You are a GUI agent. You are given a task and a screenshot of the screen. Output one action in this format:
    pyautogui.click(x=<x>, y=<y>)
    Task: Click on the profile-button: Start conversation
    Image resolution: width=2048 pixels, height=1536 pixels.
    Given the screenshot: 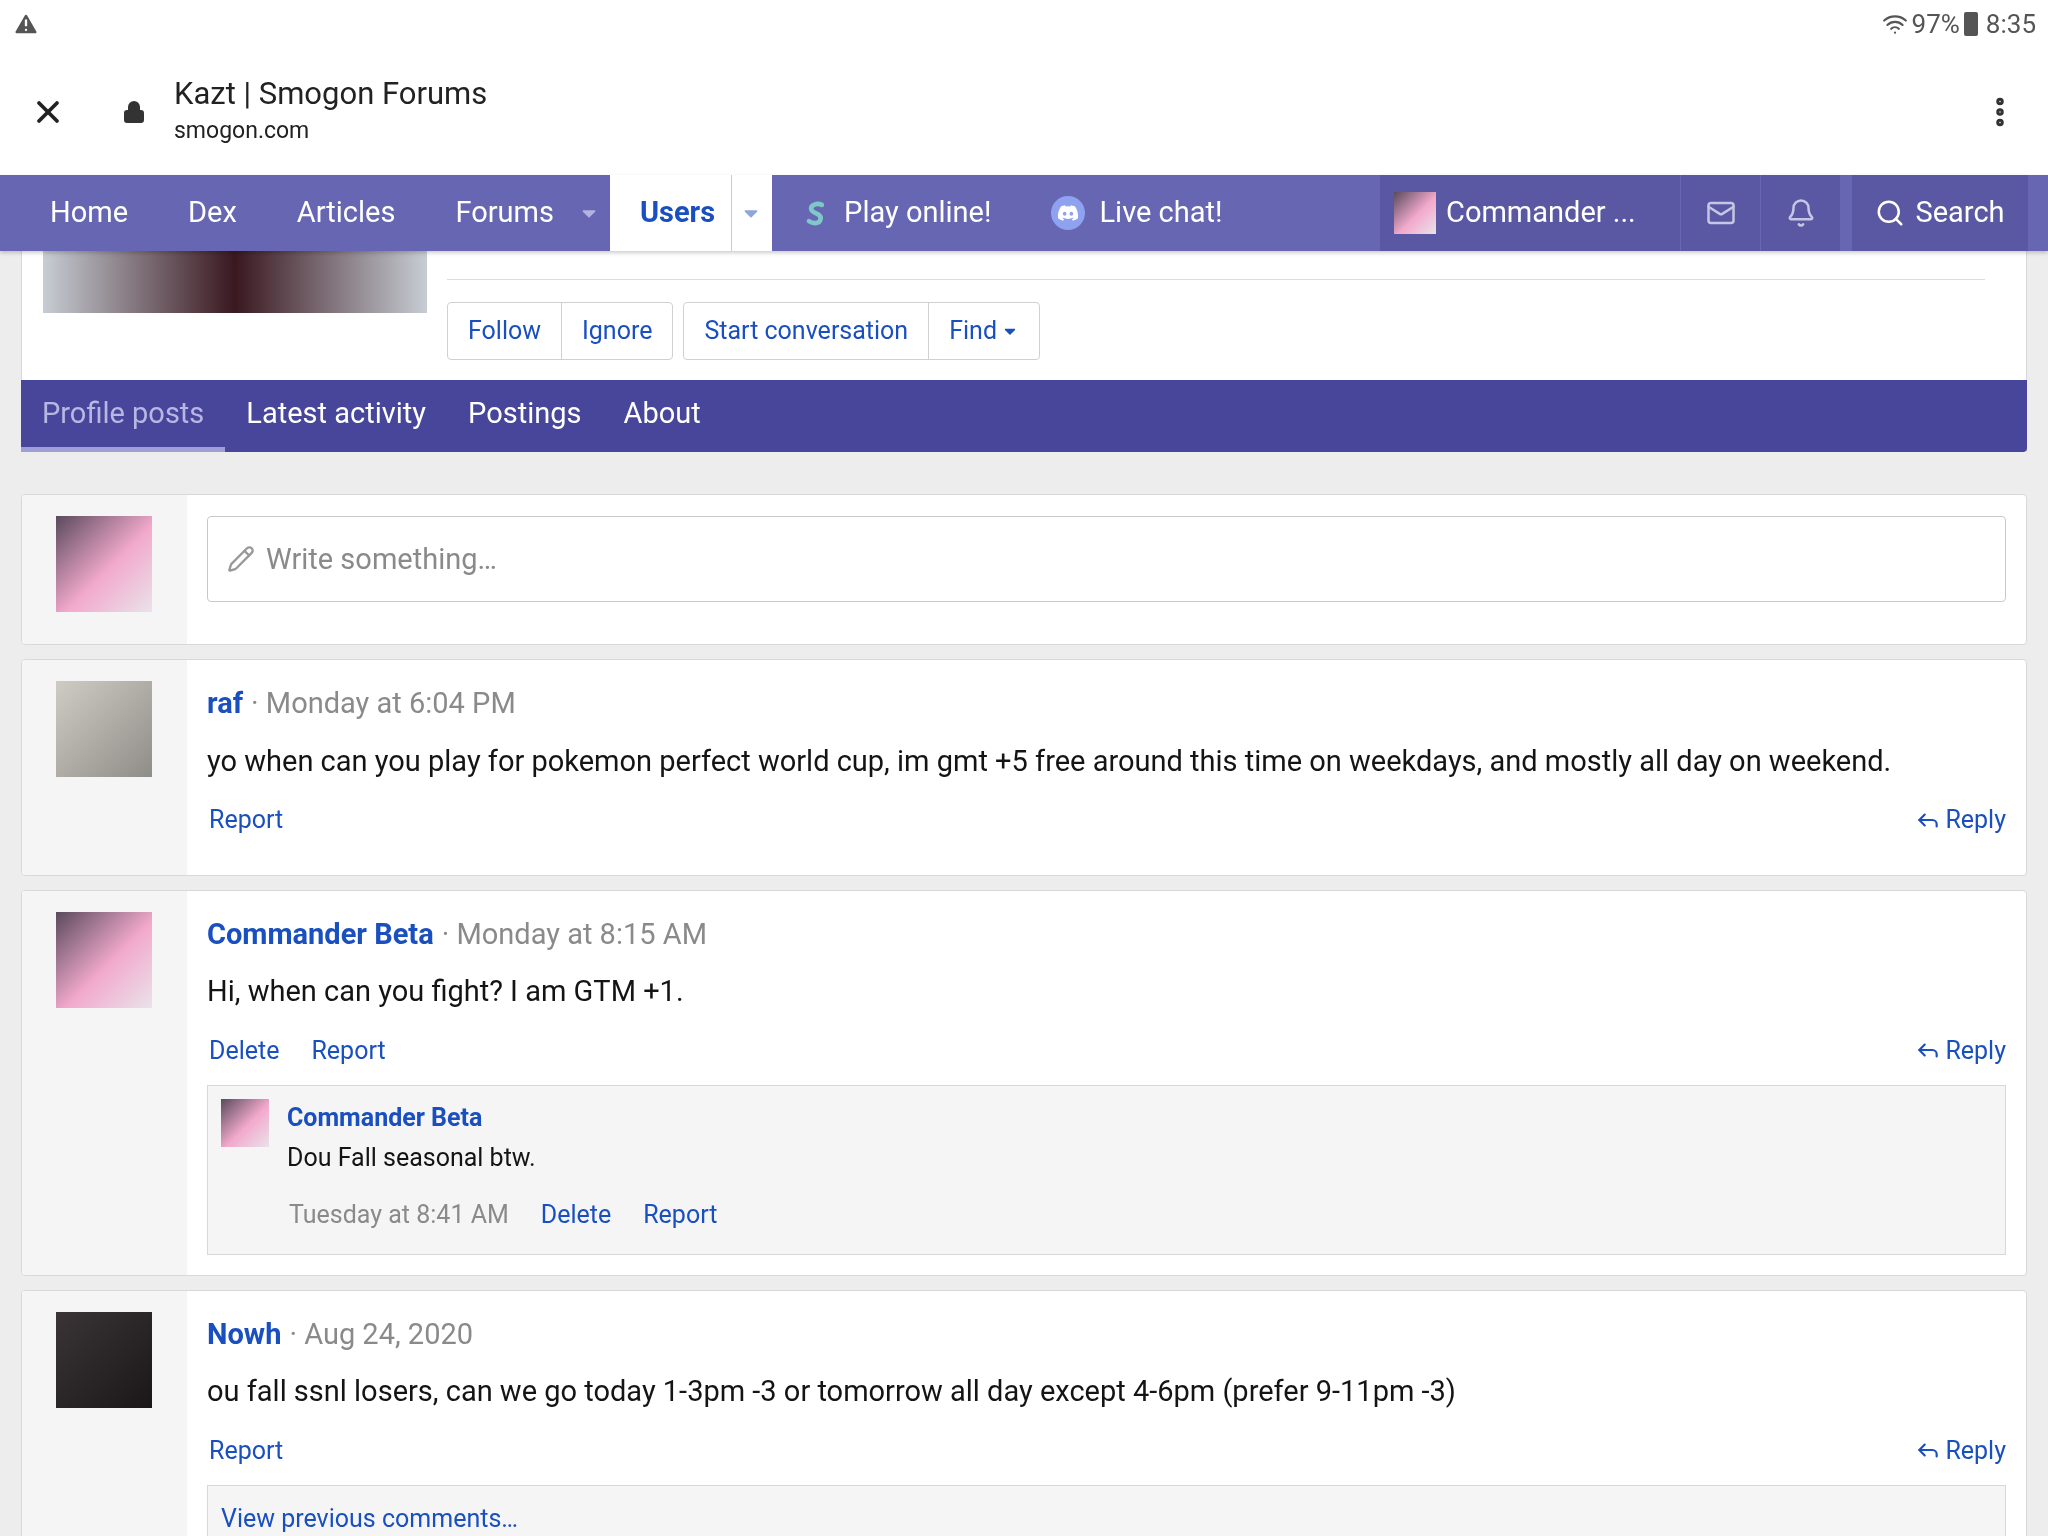 What is the action you would take?
    pyautogui.click(x=806, y=331)
    